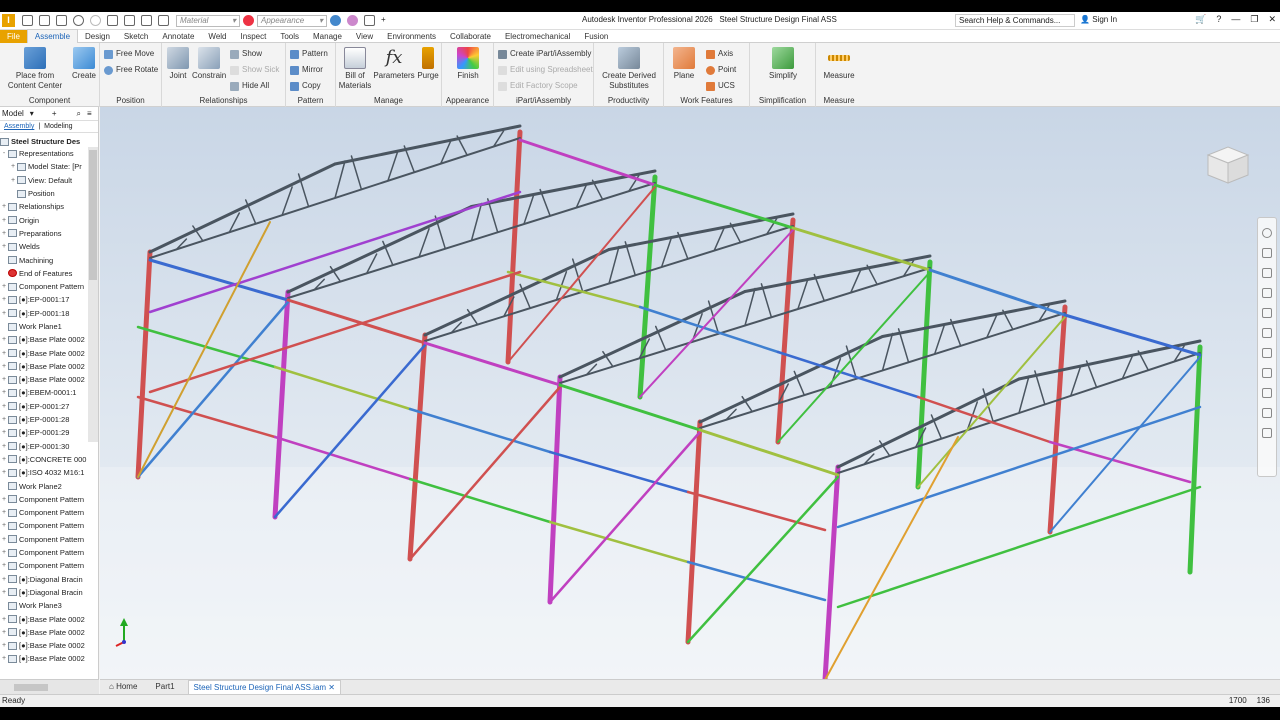 The height and width of the screenshot is (720, 1280). I want to click on tree-item: Position, so click(44, 193).